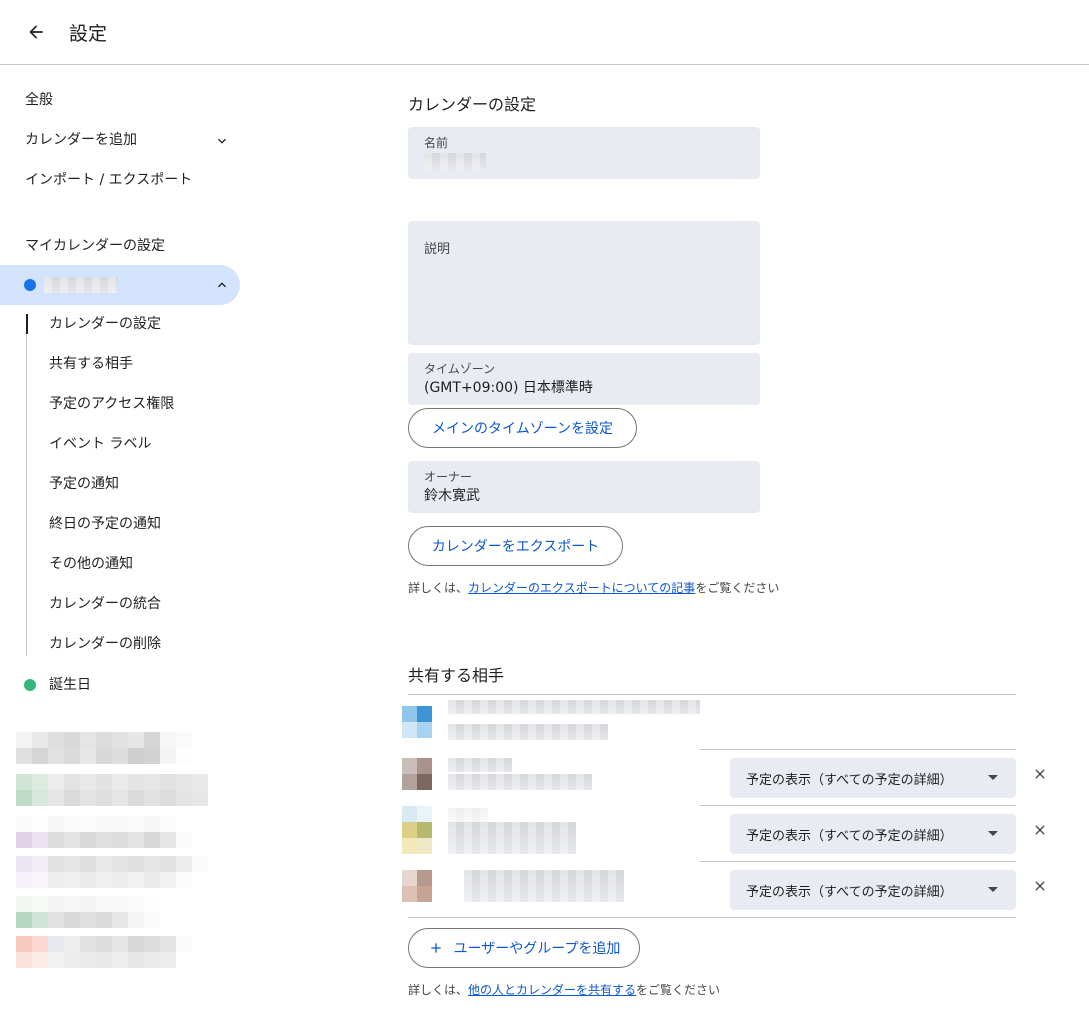  I want to click on sidebar-item-import-export: インポート / エクスポート, so click(108, 180).